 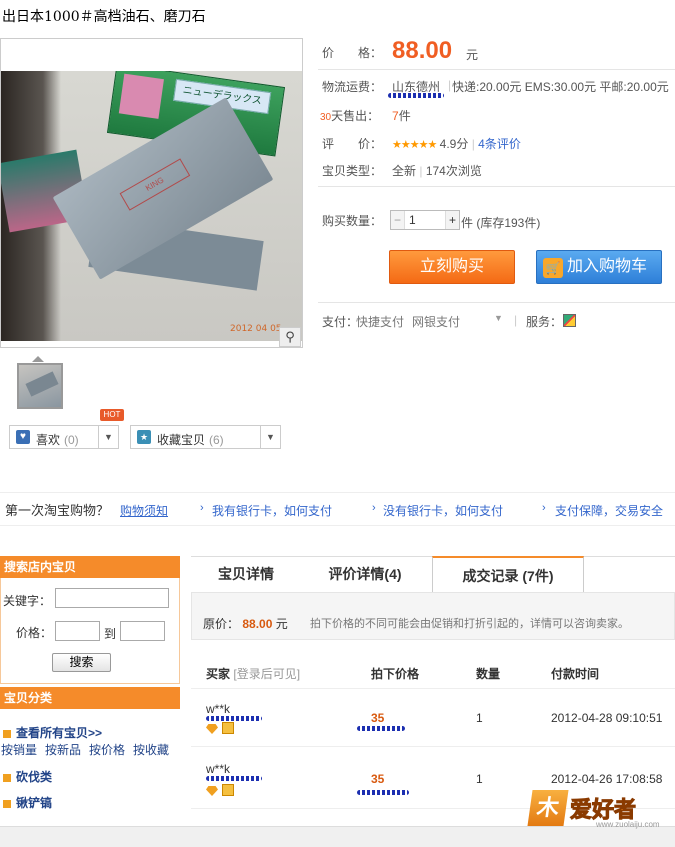 What do you see at coordinates (436, 322) in the screenshot?
I see `pay-method-2: 网银支付` at bounding box center [436, 322].